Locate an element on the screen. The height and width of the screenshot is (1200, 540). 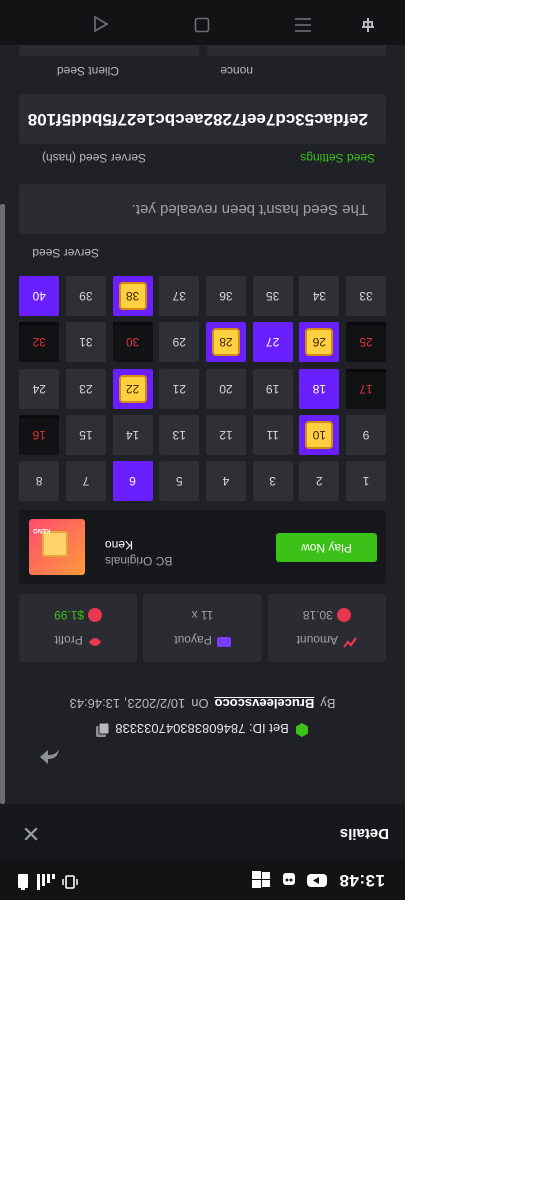
keno-cell: 18 is located at coordinates (319, 388).